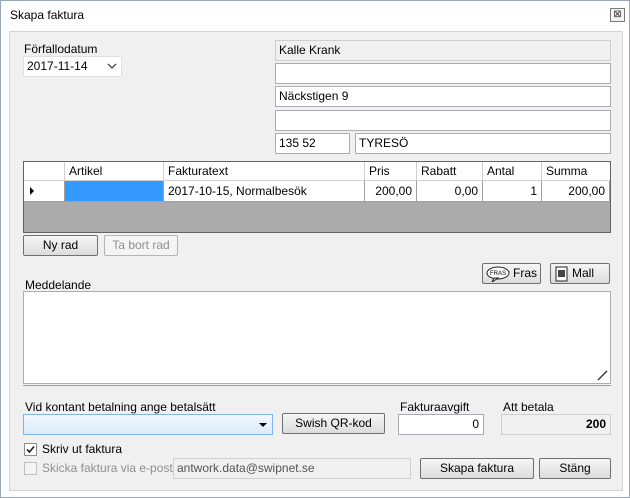 The height and width of the screenshot is (498, 630). Describe the element at coordinates (107, 468) in the screenshot. I see `email-invoice-label: Skicka faktura via e-post` at that location.